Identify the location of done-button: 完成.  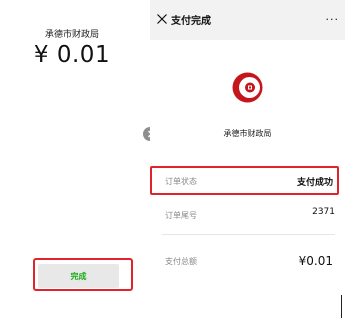
(78, 276).